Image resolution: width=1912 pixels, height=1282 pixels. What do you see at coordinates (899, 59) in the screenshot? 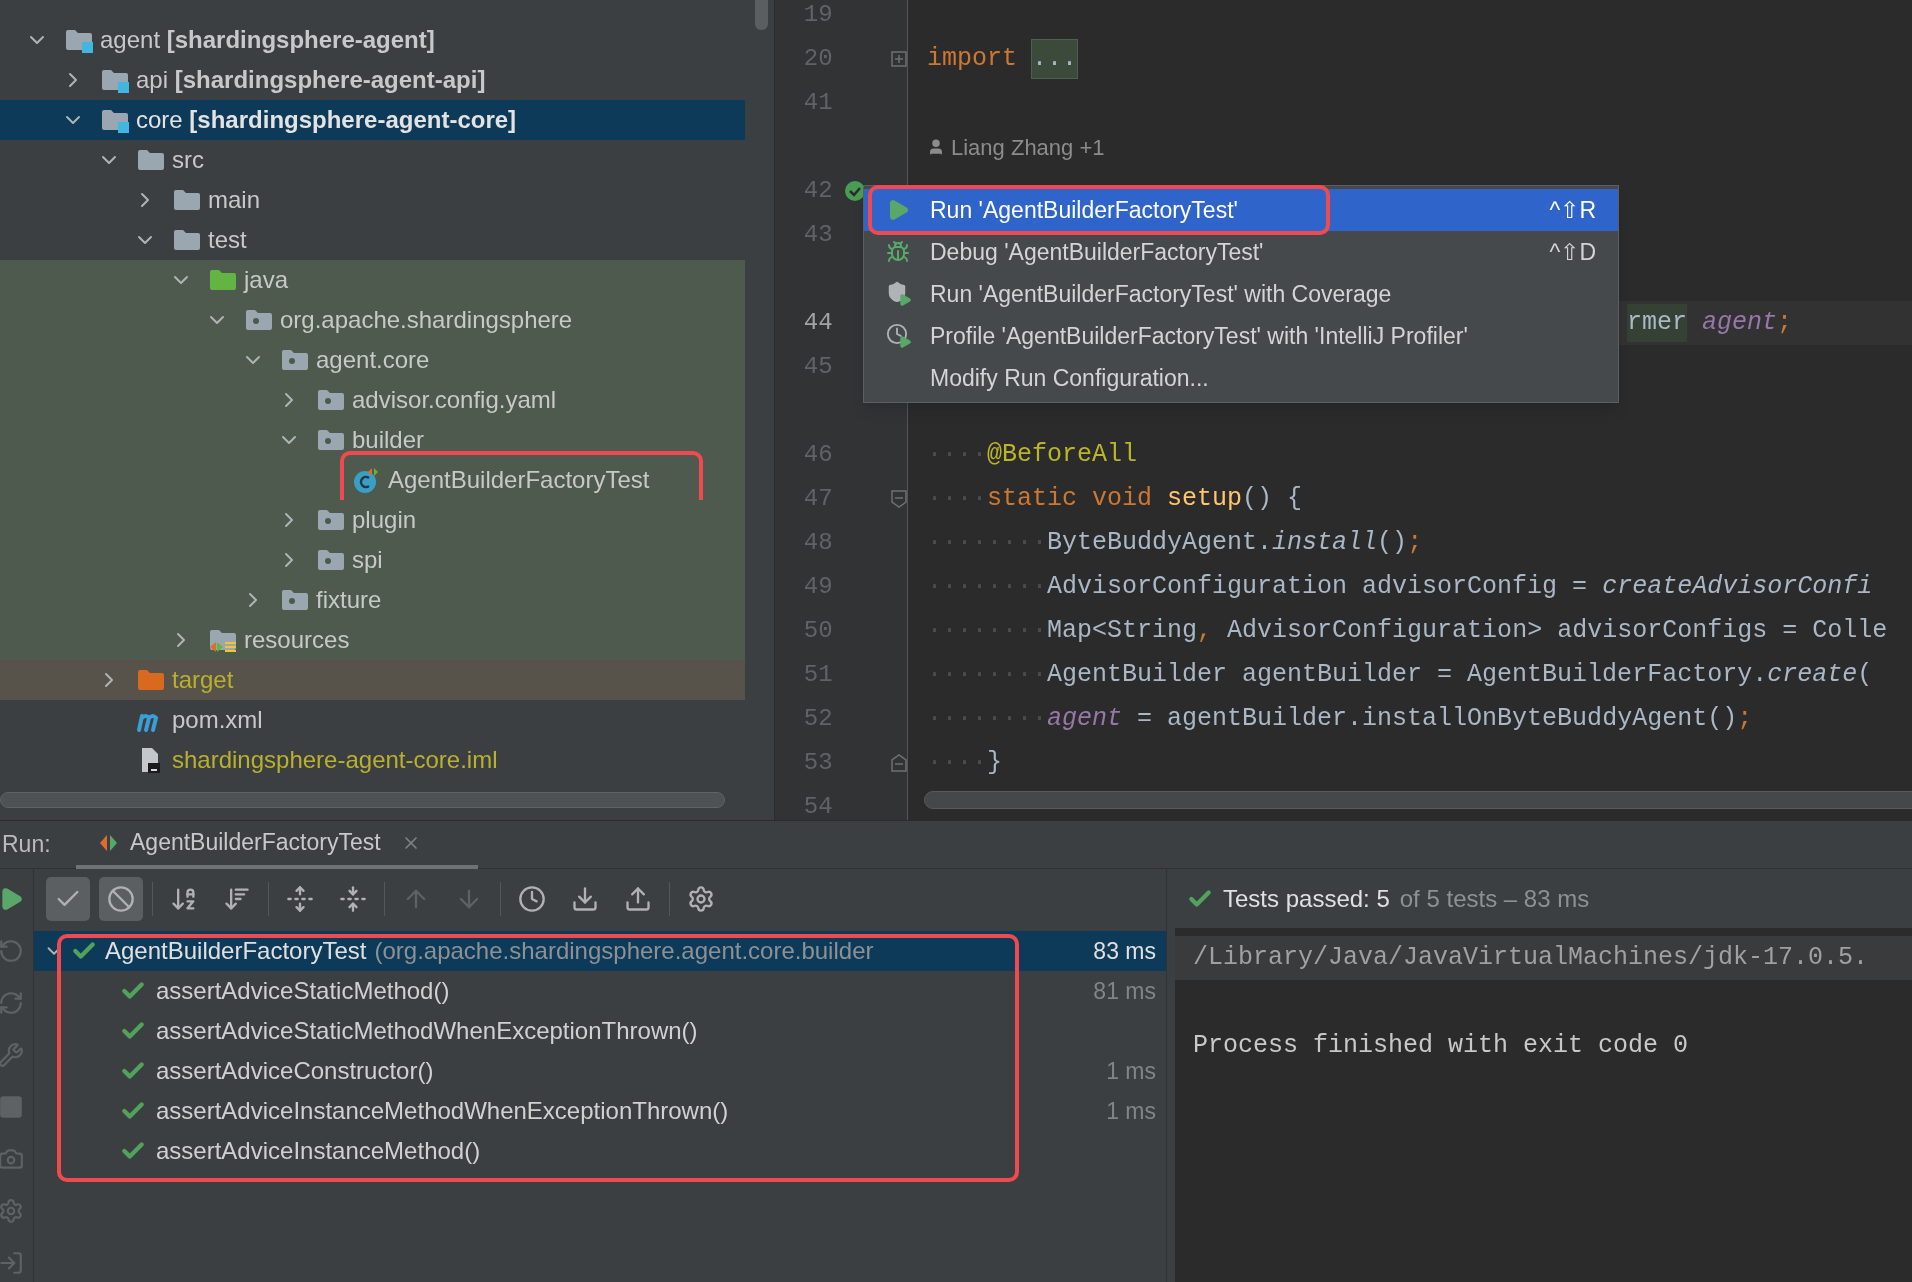
I see `fold-plus-icon` at bounding box center [899, 59].